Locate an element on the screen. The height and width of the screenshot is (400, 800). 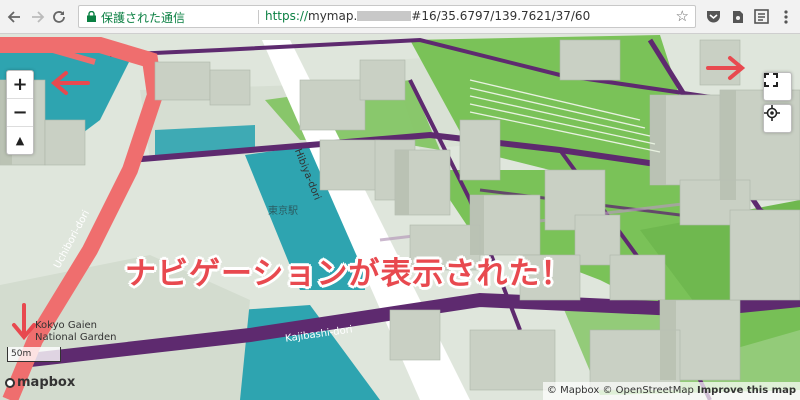
mapbox-logo: mapbox is located at coordinates (40, 382).